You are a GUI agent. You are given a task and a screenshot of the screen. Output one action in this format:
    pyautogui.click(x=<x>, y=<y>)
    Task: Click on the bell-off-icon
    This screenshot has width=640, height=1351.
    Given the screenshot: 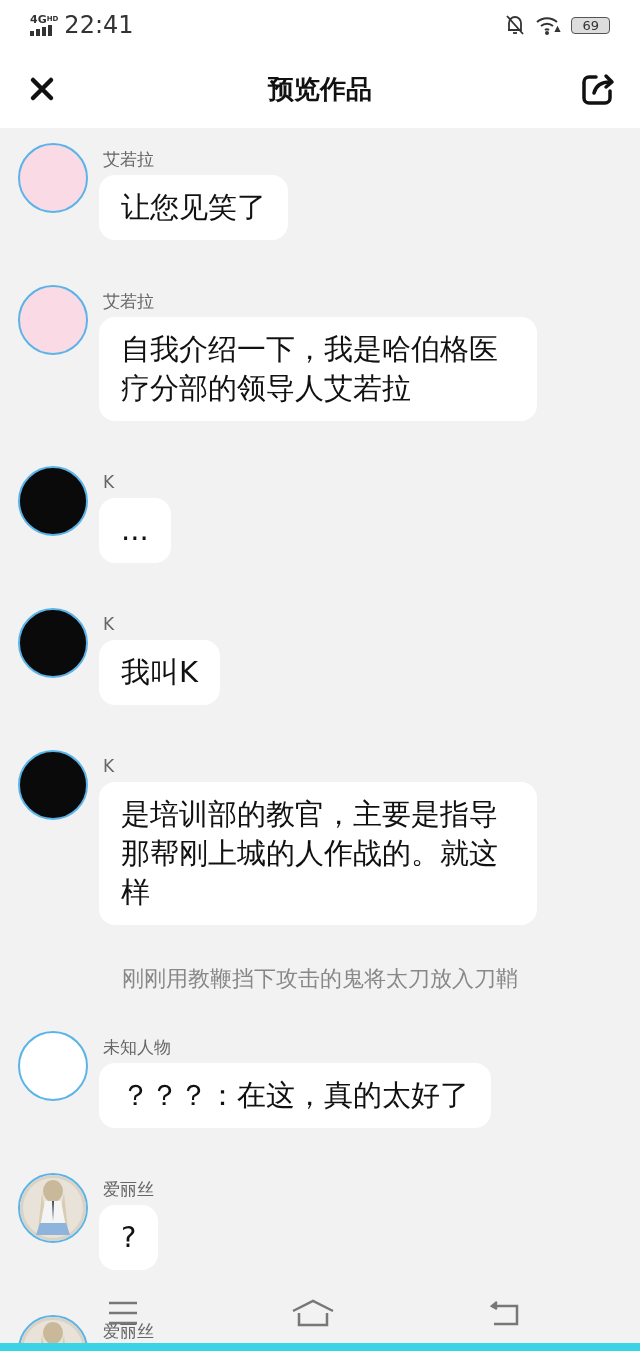 What is the action you would take?
    pyautogui.click(x=515, y=25)
    